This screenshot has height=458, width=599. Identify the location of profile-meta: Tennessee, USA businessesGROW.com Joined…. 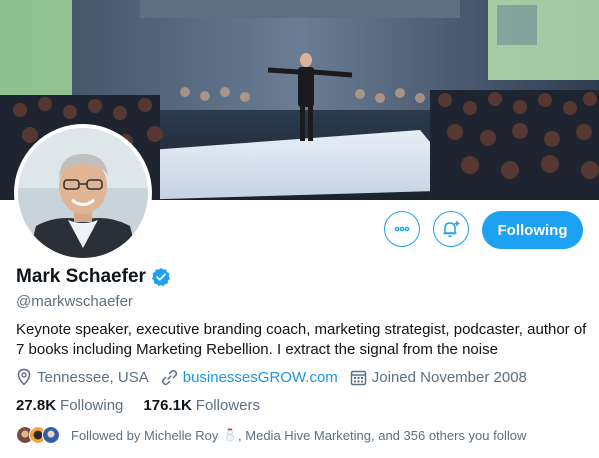
(277, 377).